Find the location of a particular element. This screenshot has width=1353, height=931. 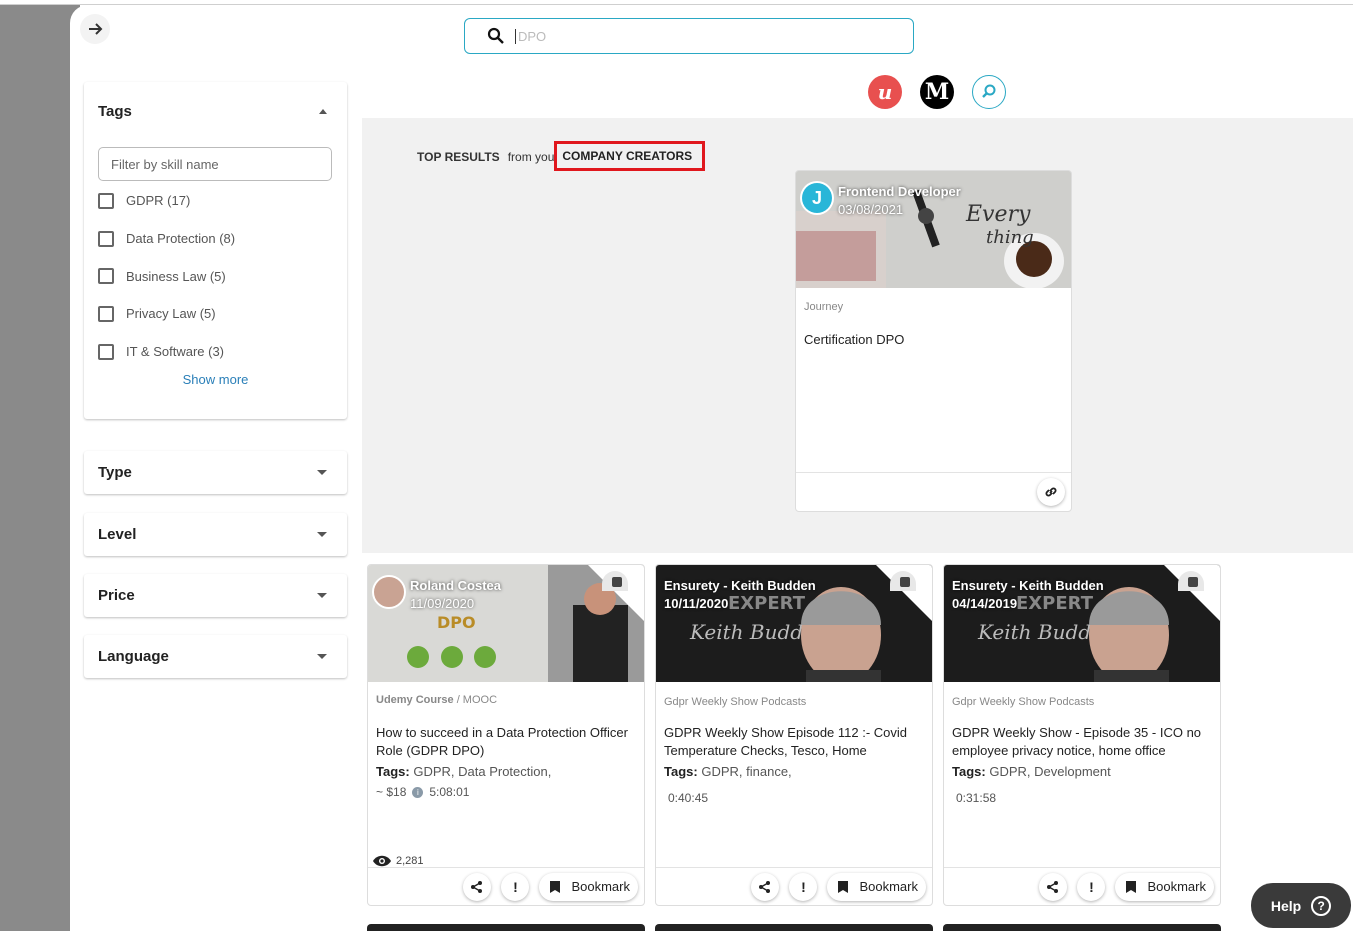

card-type: Journey is located at coordinates (824, 307).